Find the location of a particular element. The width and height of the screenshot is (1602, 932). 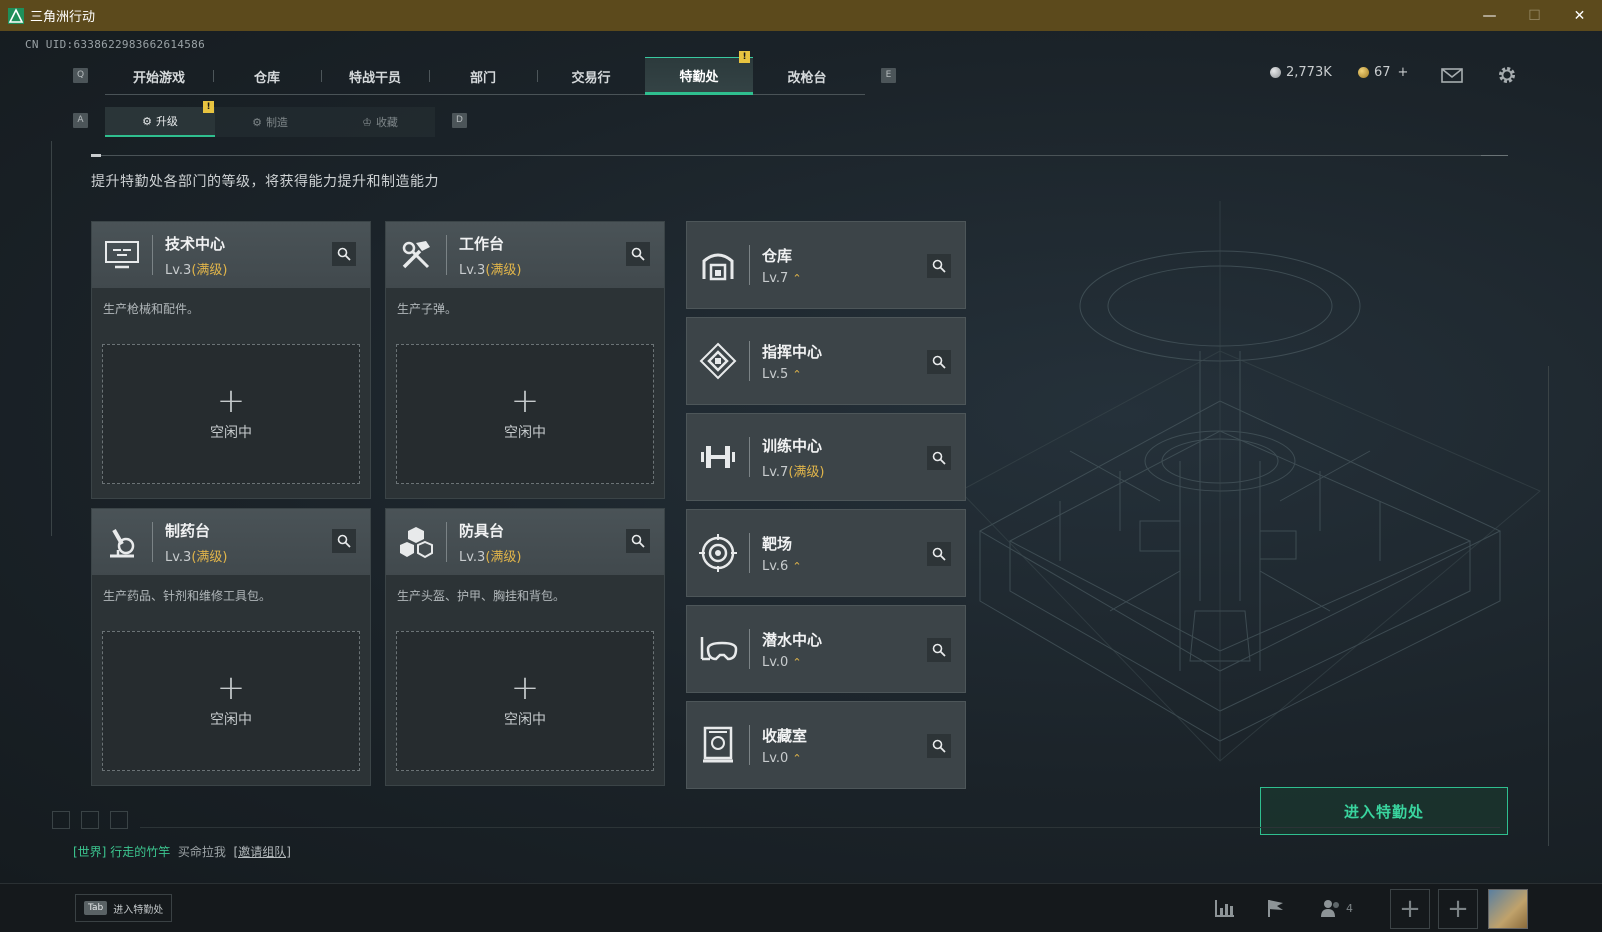

close-button: ✕ is located at coordinates (1579, 15).